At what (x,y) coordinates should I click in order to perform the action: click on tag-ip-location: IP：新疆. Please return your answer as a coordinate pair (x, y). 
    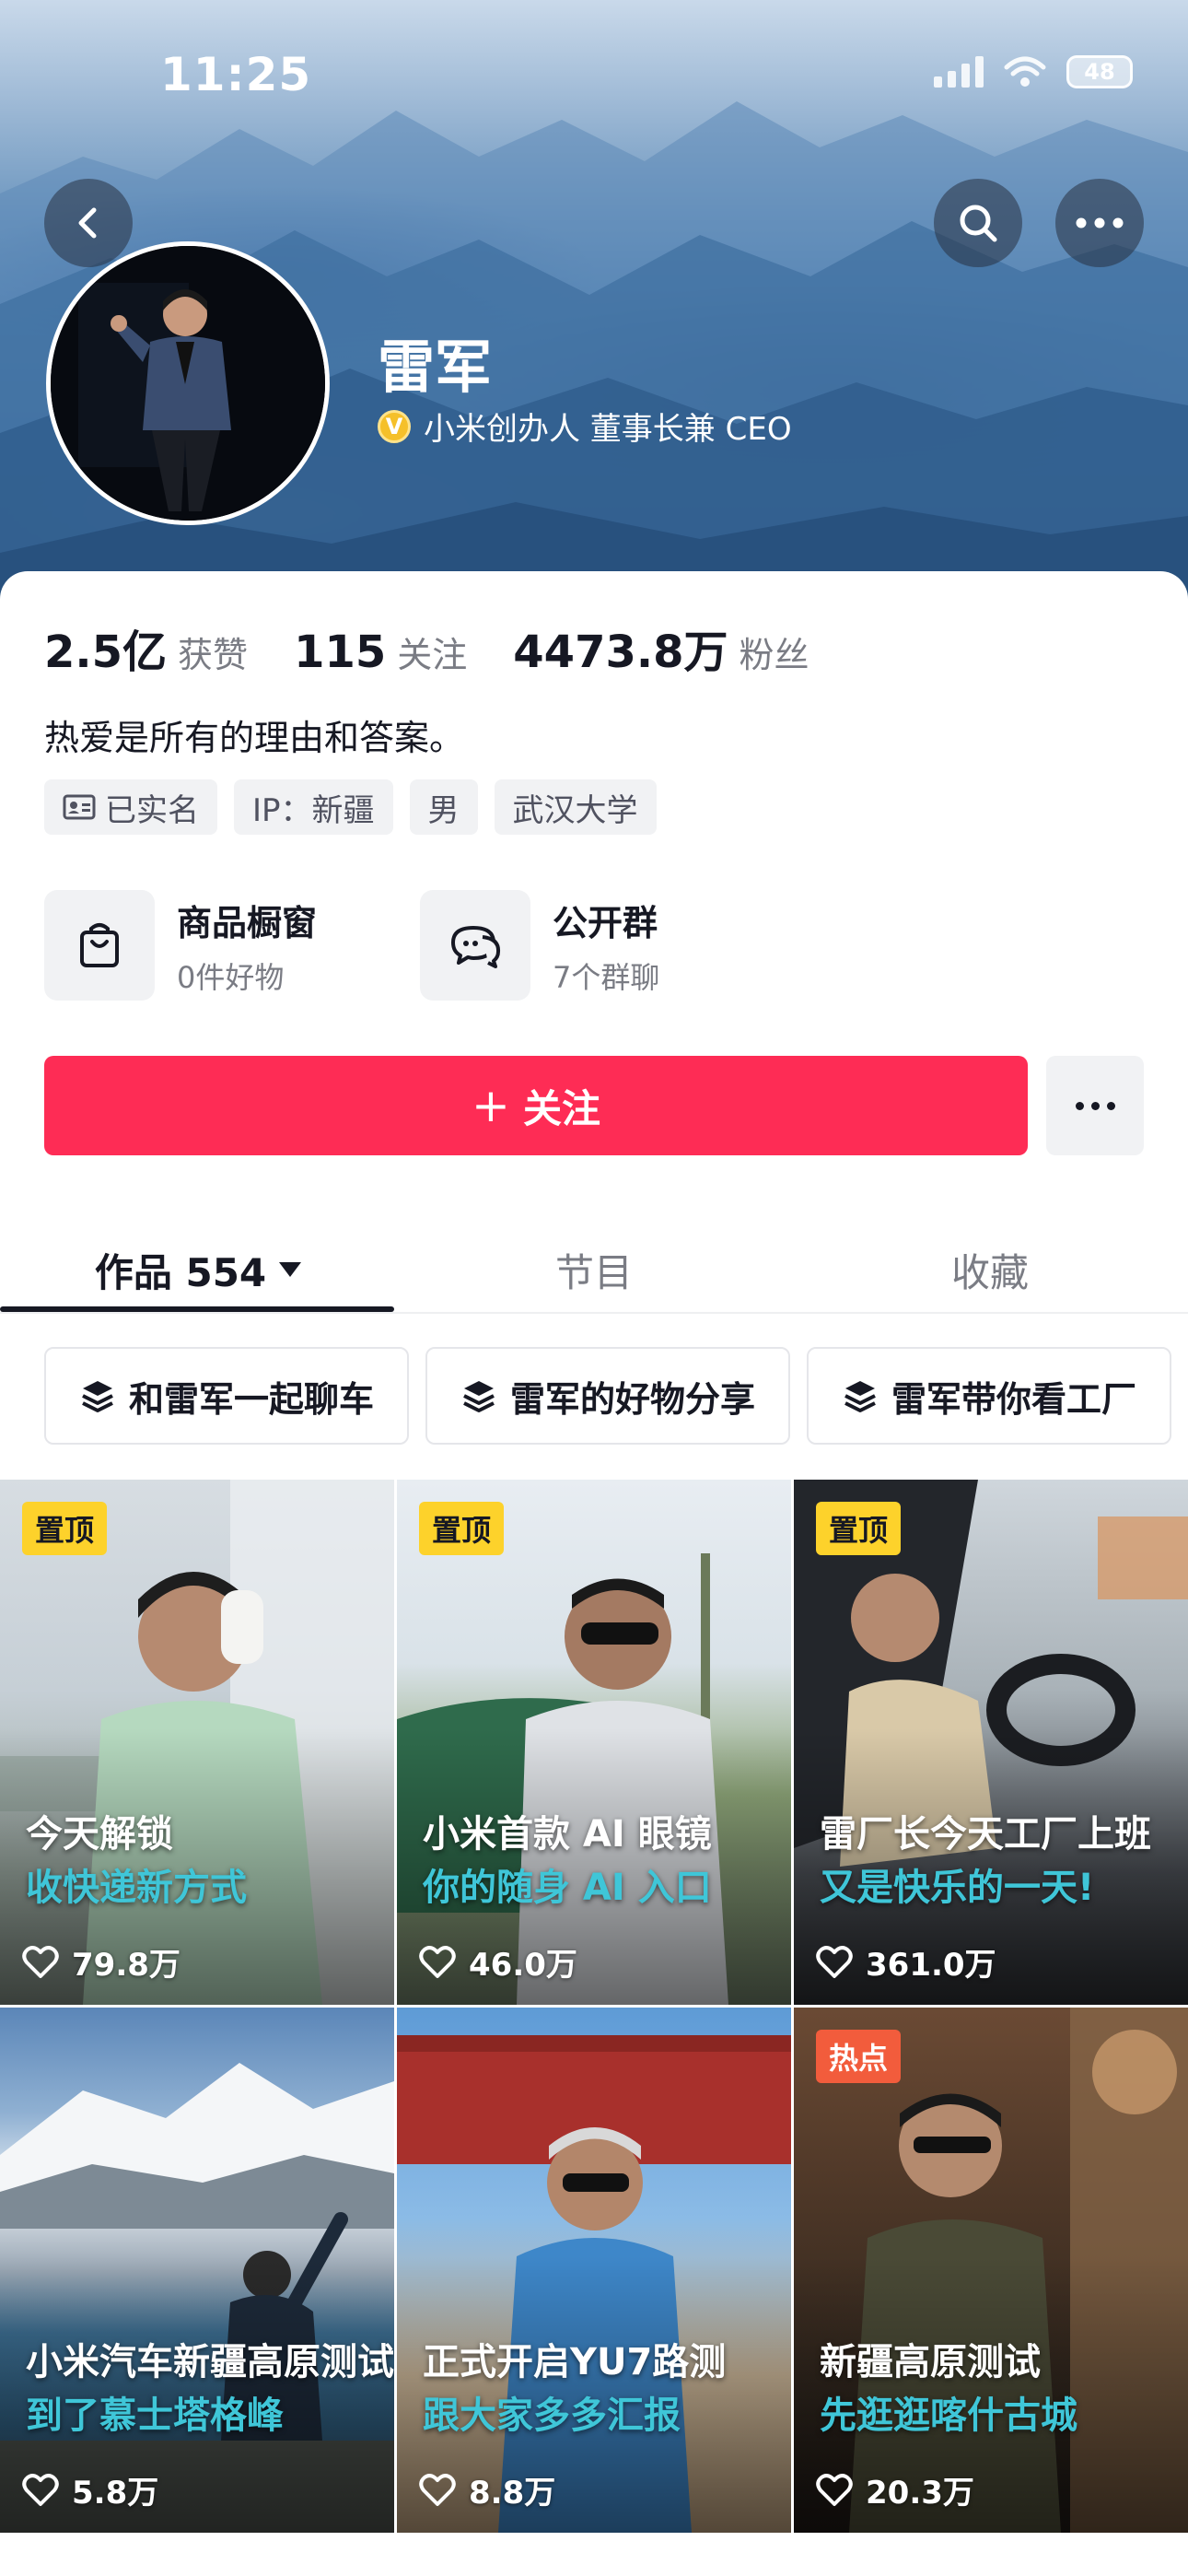
    Looking at the image, I should click on (313, 807).